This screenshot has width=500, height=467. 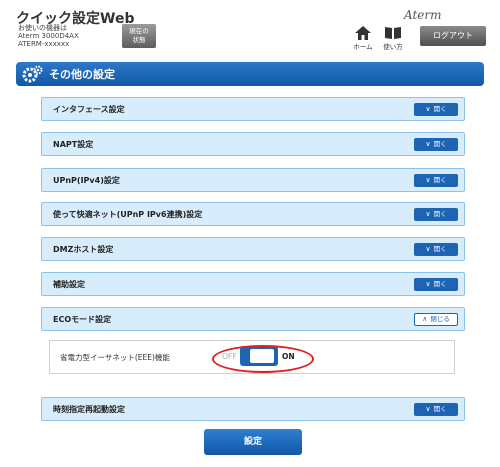 What do you see at coordinates (423, 15) in the screenshot?
I see `brand-logo: Aterm` at bounding box center [423, 15].